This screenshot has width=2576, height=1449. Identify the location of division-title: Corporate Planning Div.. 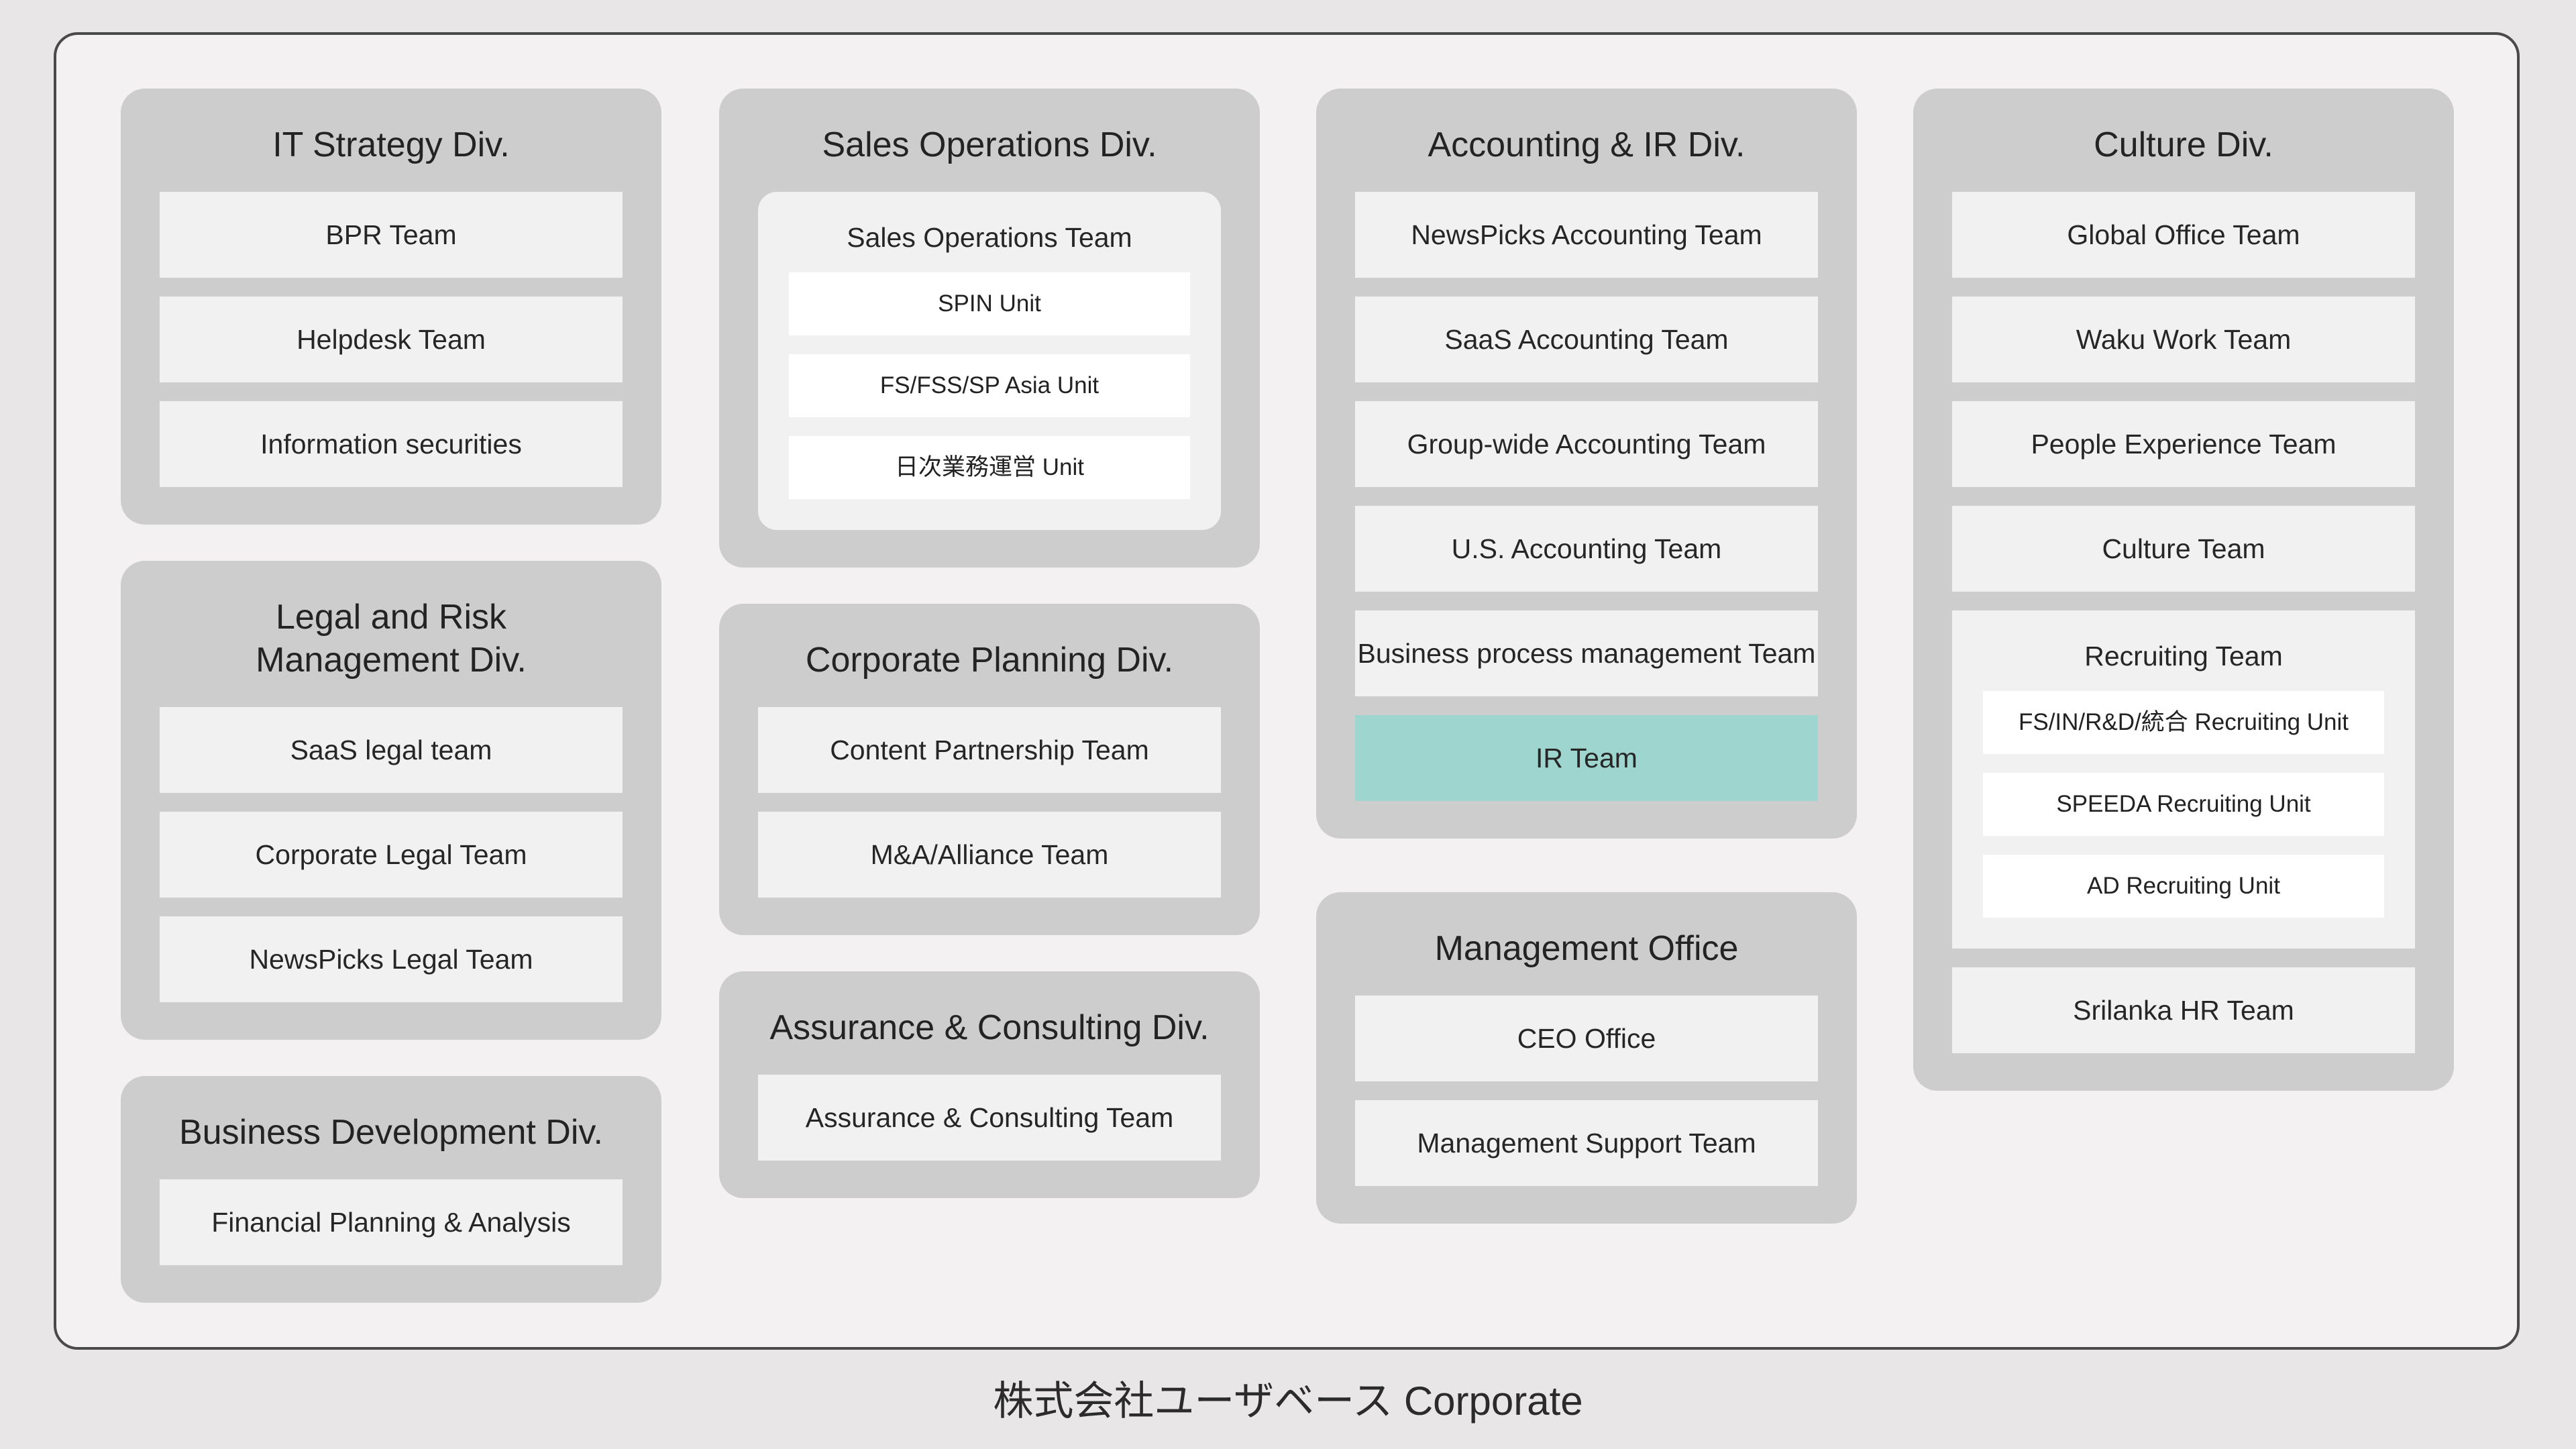
(989, 660).